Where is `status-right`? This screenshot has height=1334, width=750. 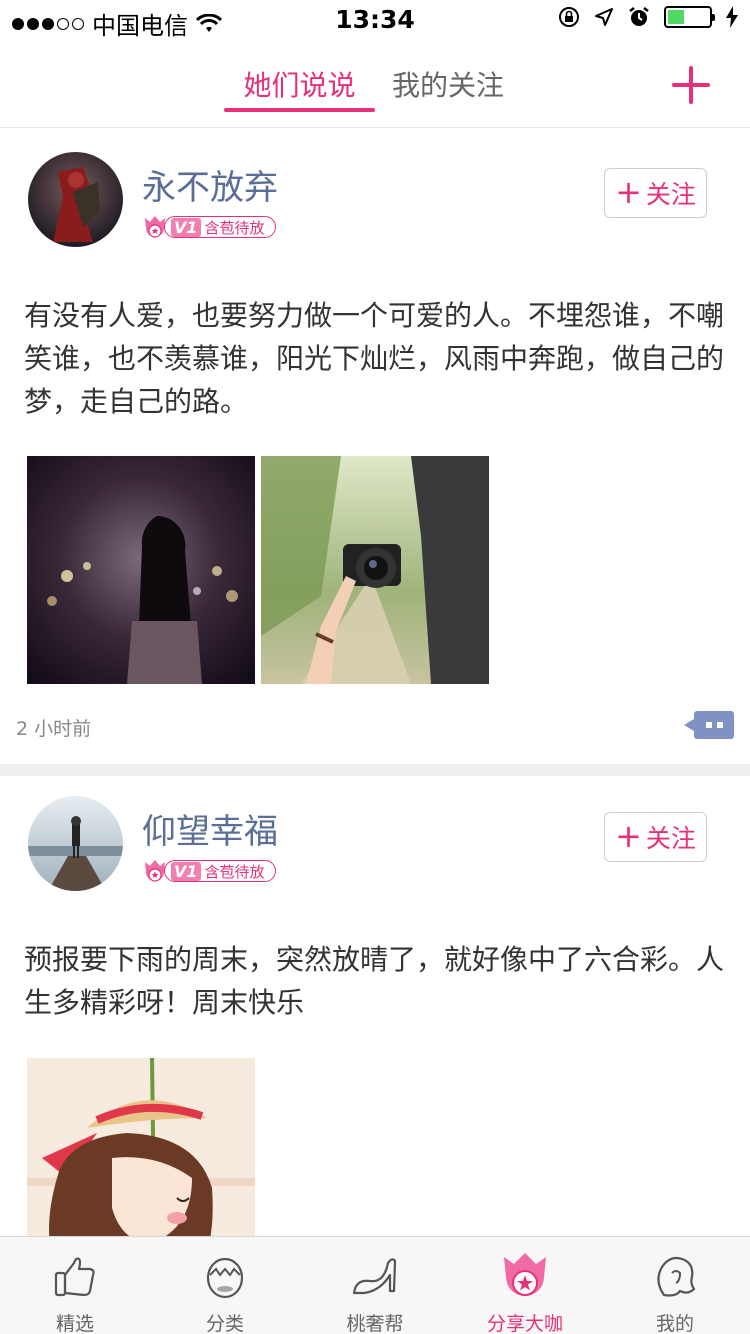 status-right is located at coordinates (648, 17).